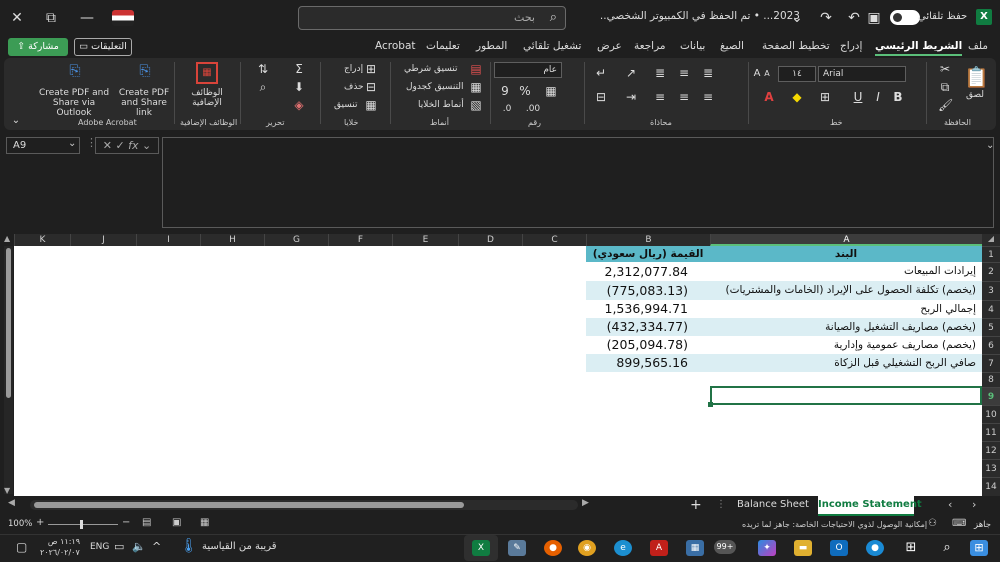 The height and width of the screenshot is (562, 1000). I want to click on enter-icon: ✓, so click(121, 145).